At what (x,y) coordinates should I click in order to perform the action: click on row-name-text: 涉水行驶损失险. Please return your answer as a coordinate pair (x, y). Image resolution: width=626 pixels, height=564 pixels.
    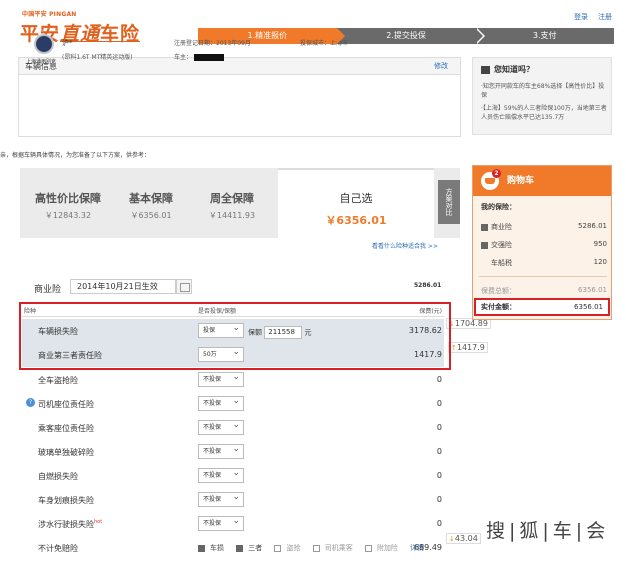
    Looking at the image, I should click on (66, 524).